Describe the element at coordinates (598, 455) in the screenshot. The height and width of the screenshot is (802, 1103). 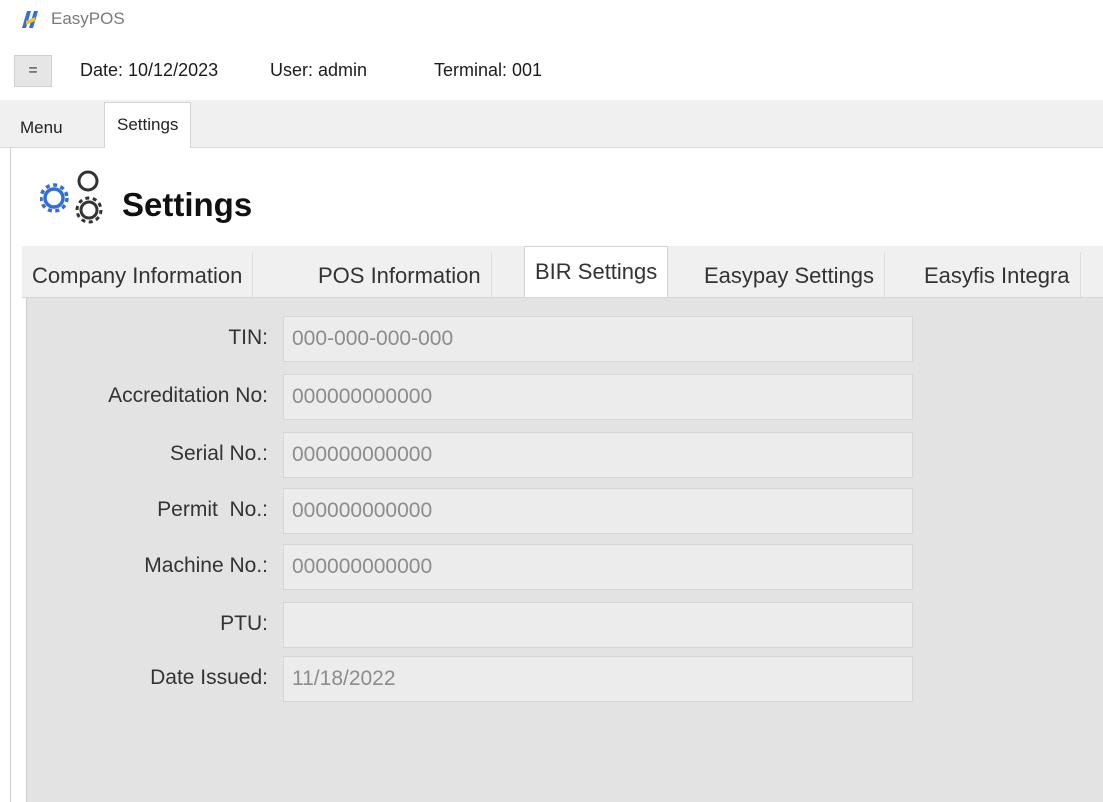
I see `serial-no-field` at that location.